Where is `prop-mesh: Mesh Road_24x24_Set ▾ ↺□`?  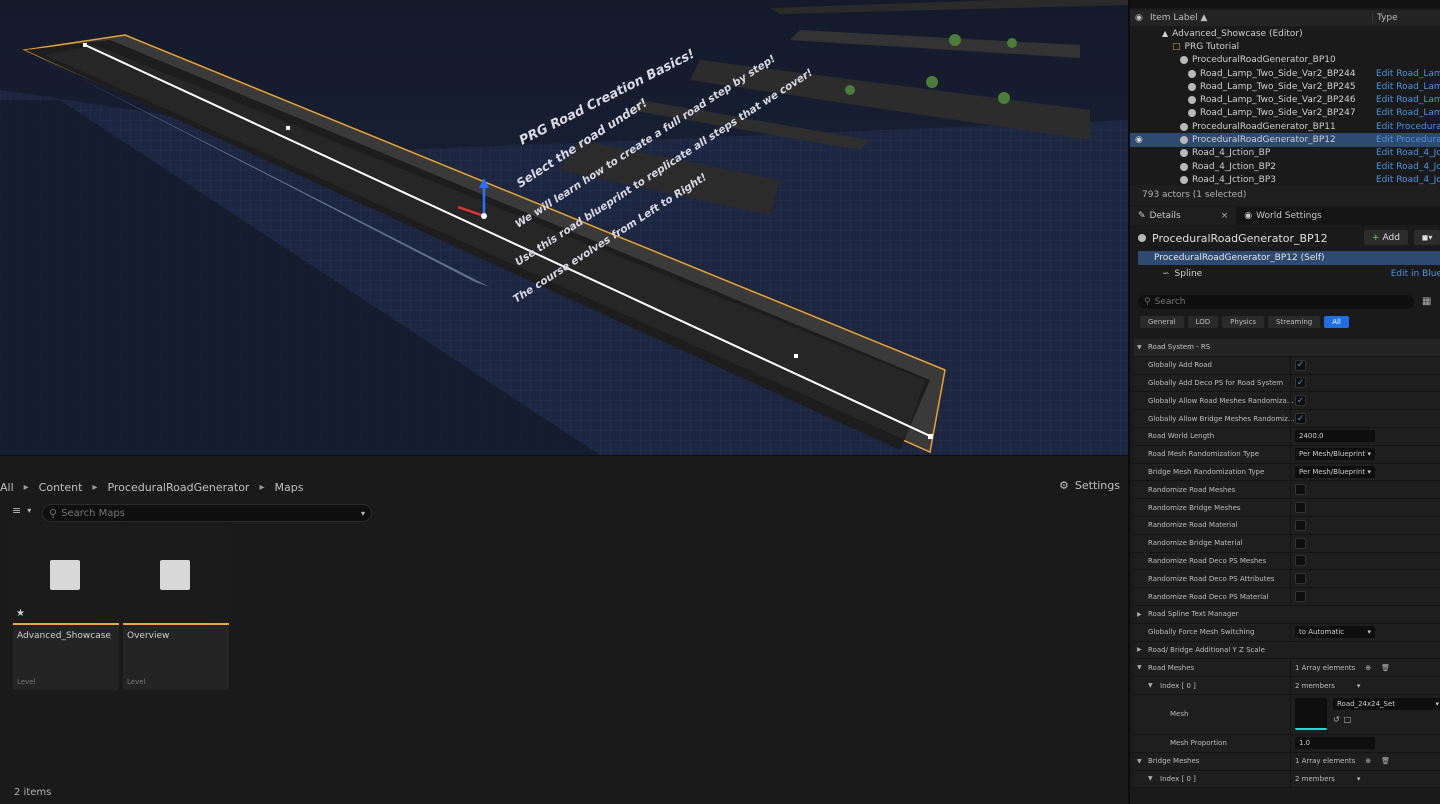 prop-mesh: Mesh Road_24x24_Set ▾ ↺□ is located at coordinates (1287, 714).